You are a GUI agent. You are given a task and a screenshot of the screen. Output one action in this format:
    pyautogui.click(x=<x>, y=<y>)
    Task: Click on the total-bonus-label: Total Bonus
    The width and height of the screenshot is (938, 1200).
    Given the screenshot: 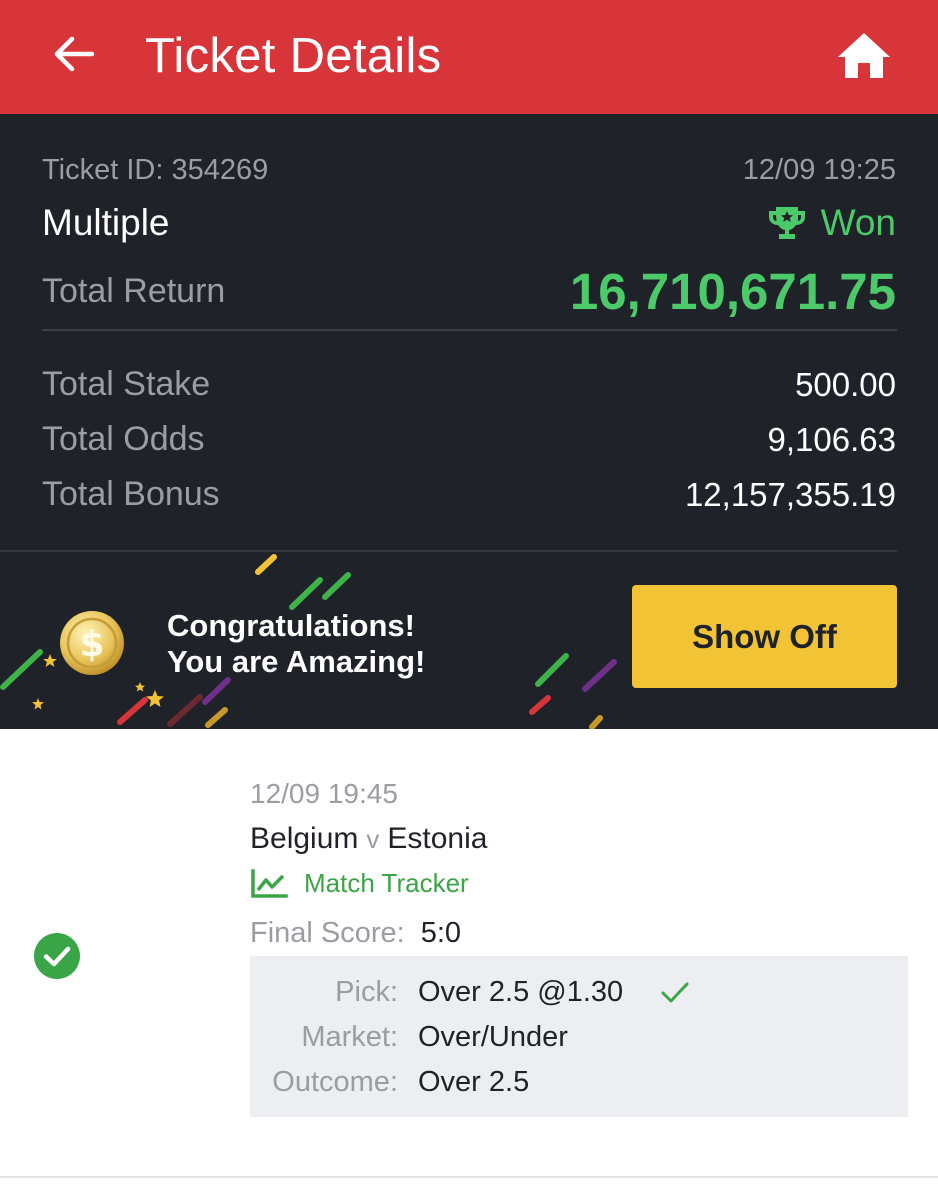 What is the action you would take?
    pyautogui.click(x=131, y=494)
    